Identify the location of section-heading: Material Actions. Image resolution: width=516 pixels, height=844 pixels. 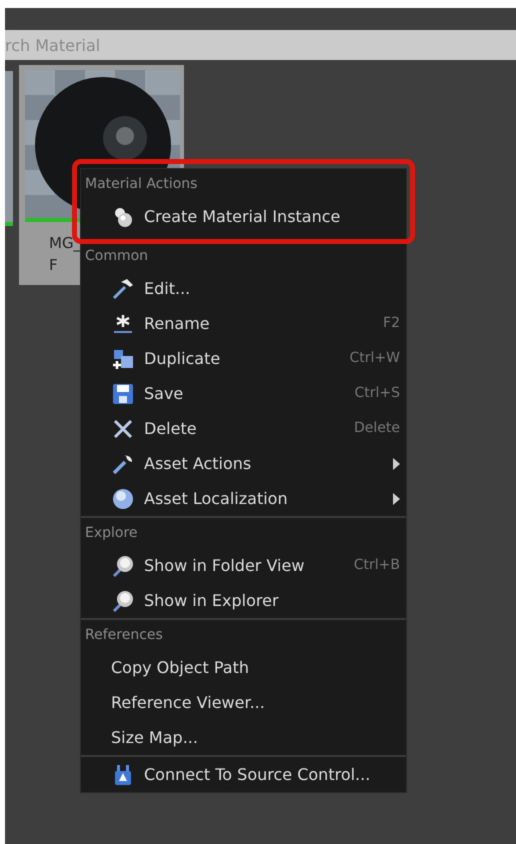
(141, 184).